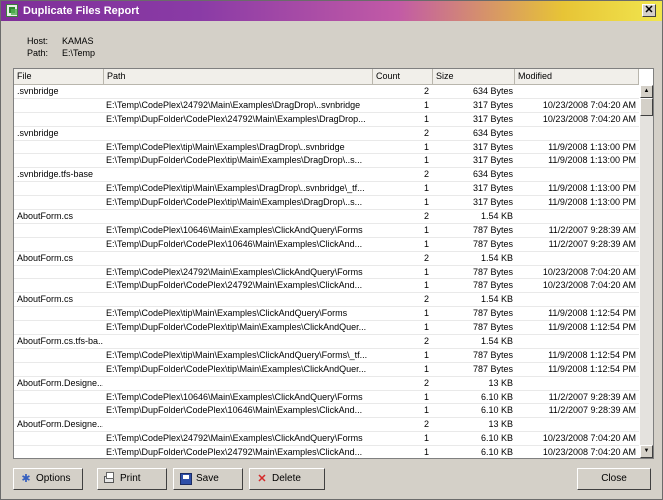 The image size is (663, 500). What do you see at coordinates (109, 477) in the screenshot?
I see `printer-icon` at bounding box center [109, 477].